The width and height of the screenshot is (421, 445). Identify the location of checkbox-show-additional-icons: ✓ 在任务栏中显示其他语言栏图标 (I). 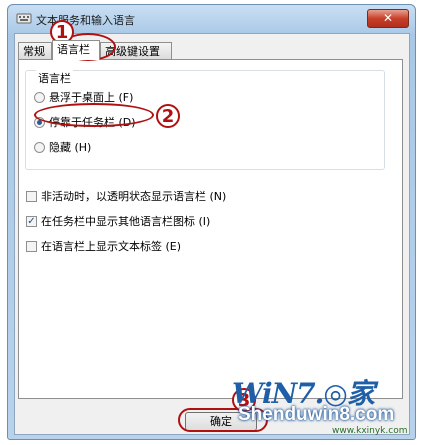
(118, 221).